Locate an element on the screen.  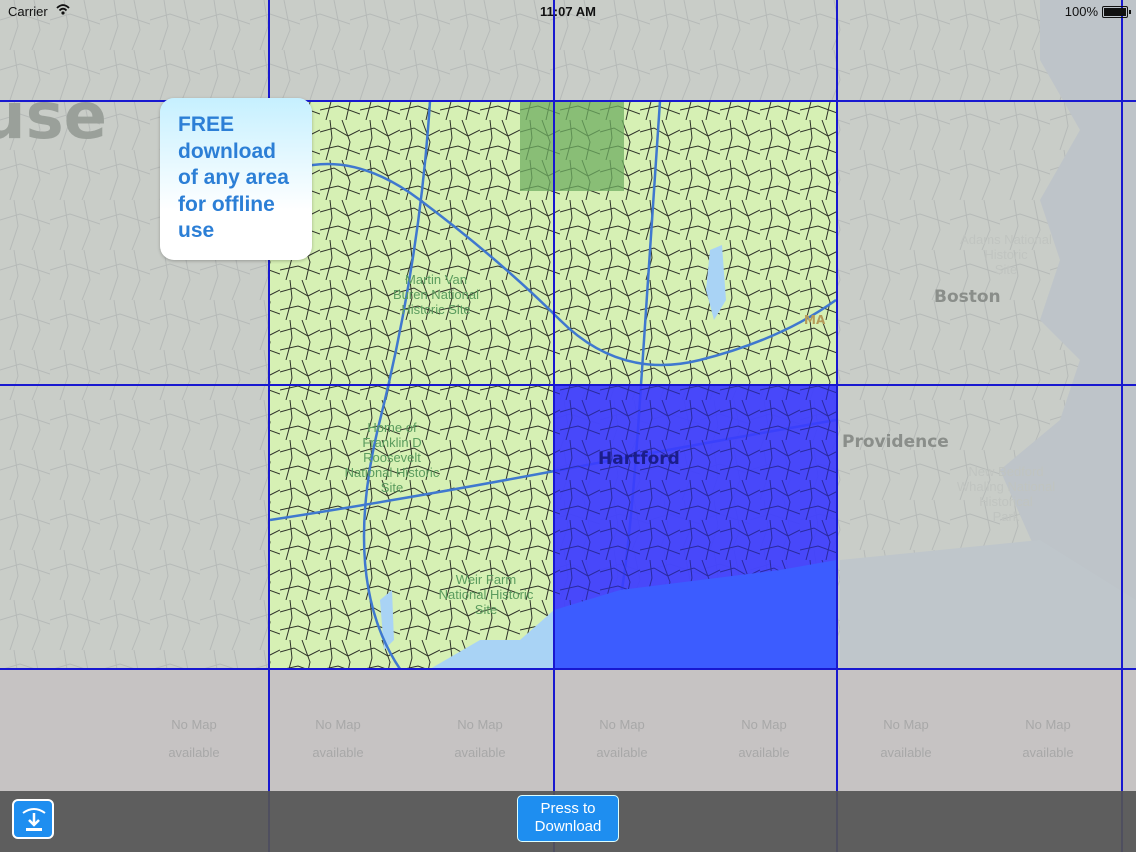
place-weir-farm: Weir Farm National Historic Site is located at coordinates (486, 594).